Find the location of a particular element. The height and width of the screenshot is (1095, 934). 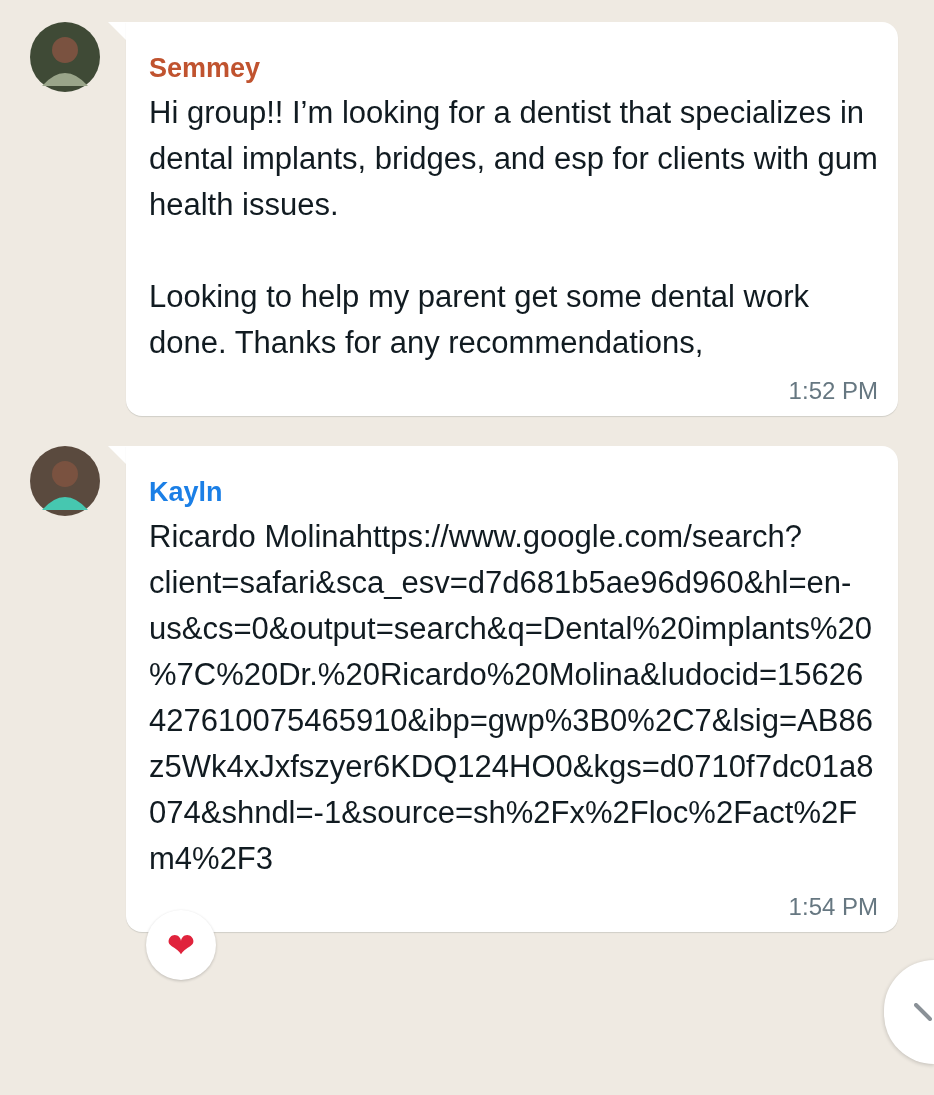

message-text: Hi group!! I’m looking for a dentist that specializes in dental implants, bridges, and esp for clients with gum health issues. is located at coordinates (513, 158).